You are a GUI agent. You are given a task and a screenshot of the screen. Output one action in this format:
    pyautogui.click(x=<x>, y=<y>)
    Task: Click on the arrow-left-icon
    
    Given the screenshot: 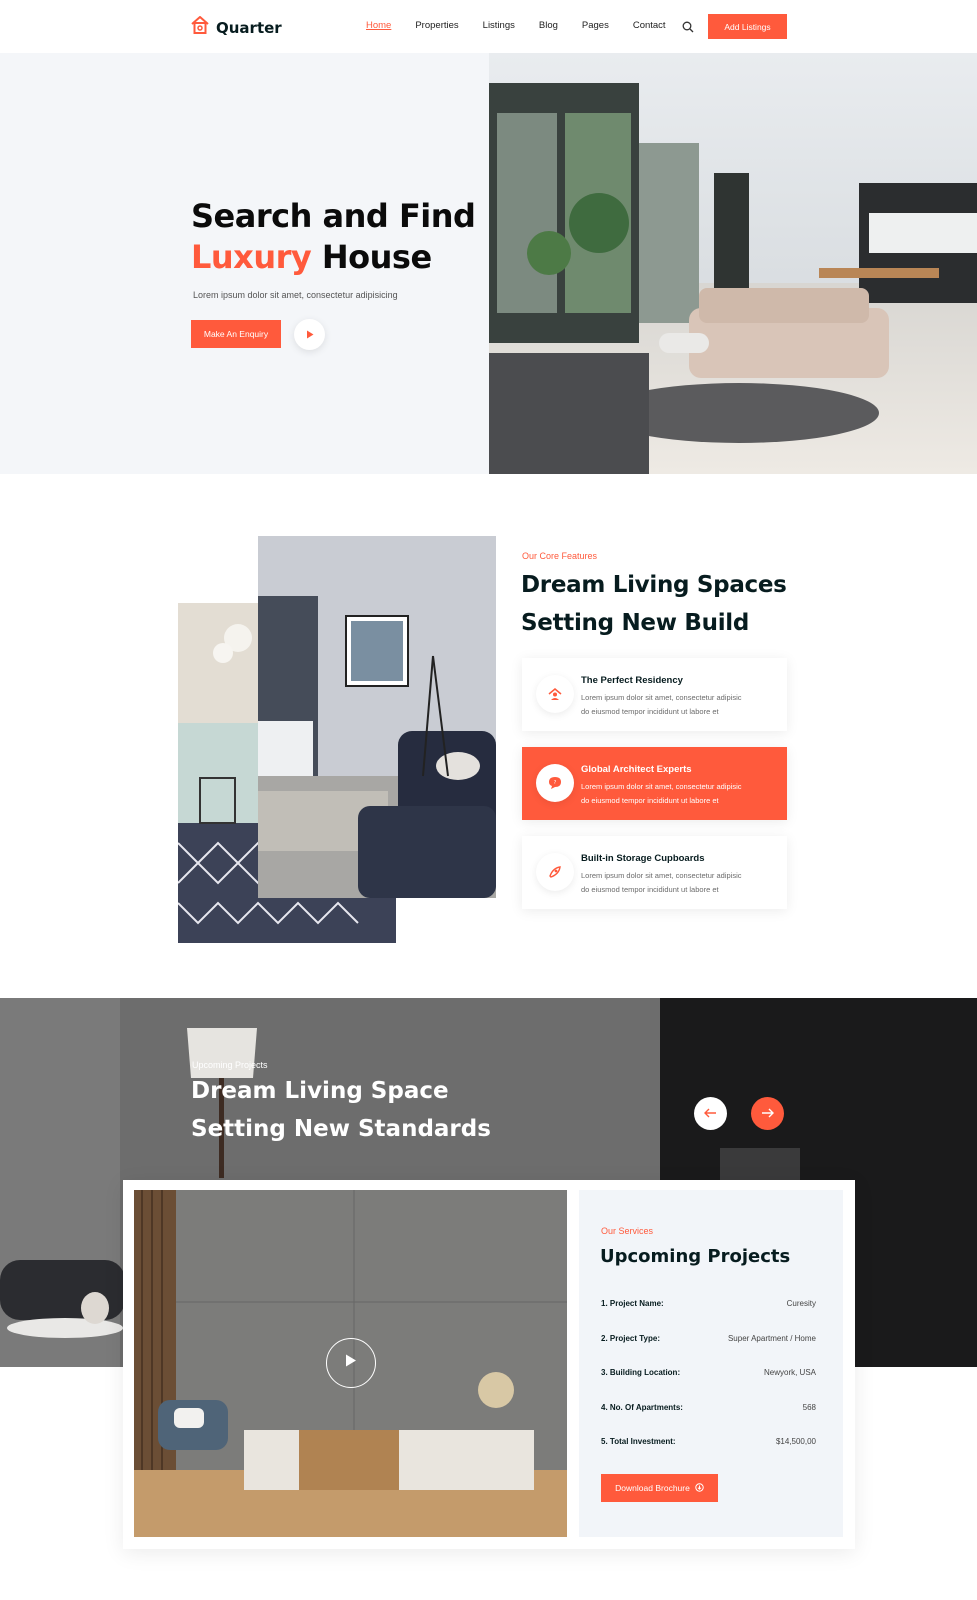 What is the action you would take?
    pyautogui.click(x=710, y=1114)
    